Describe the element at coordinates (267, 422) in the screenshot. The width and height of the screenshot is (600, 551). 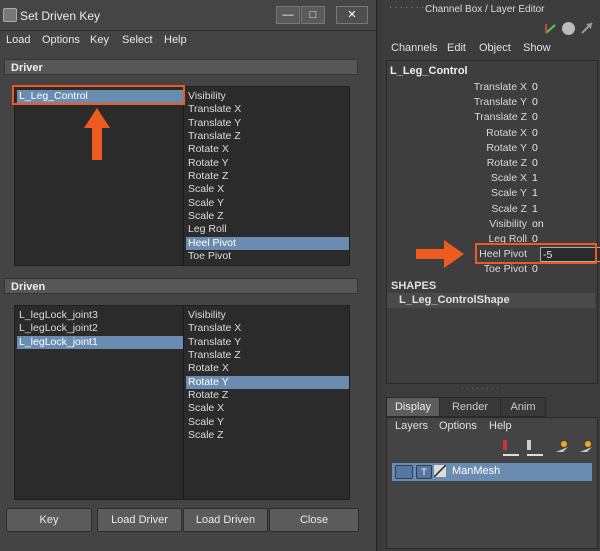
I see `driven-attribute-item: Scale Y` at that location.